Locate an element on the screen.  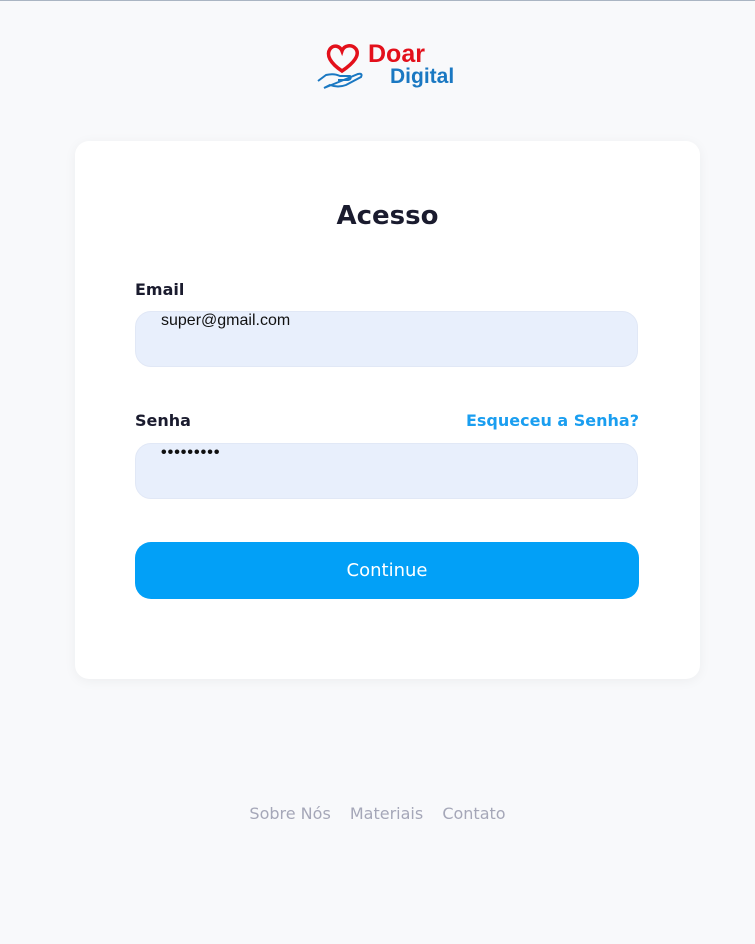
logo-text-digital: Digital is located at coordinates (422, 76).